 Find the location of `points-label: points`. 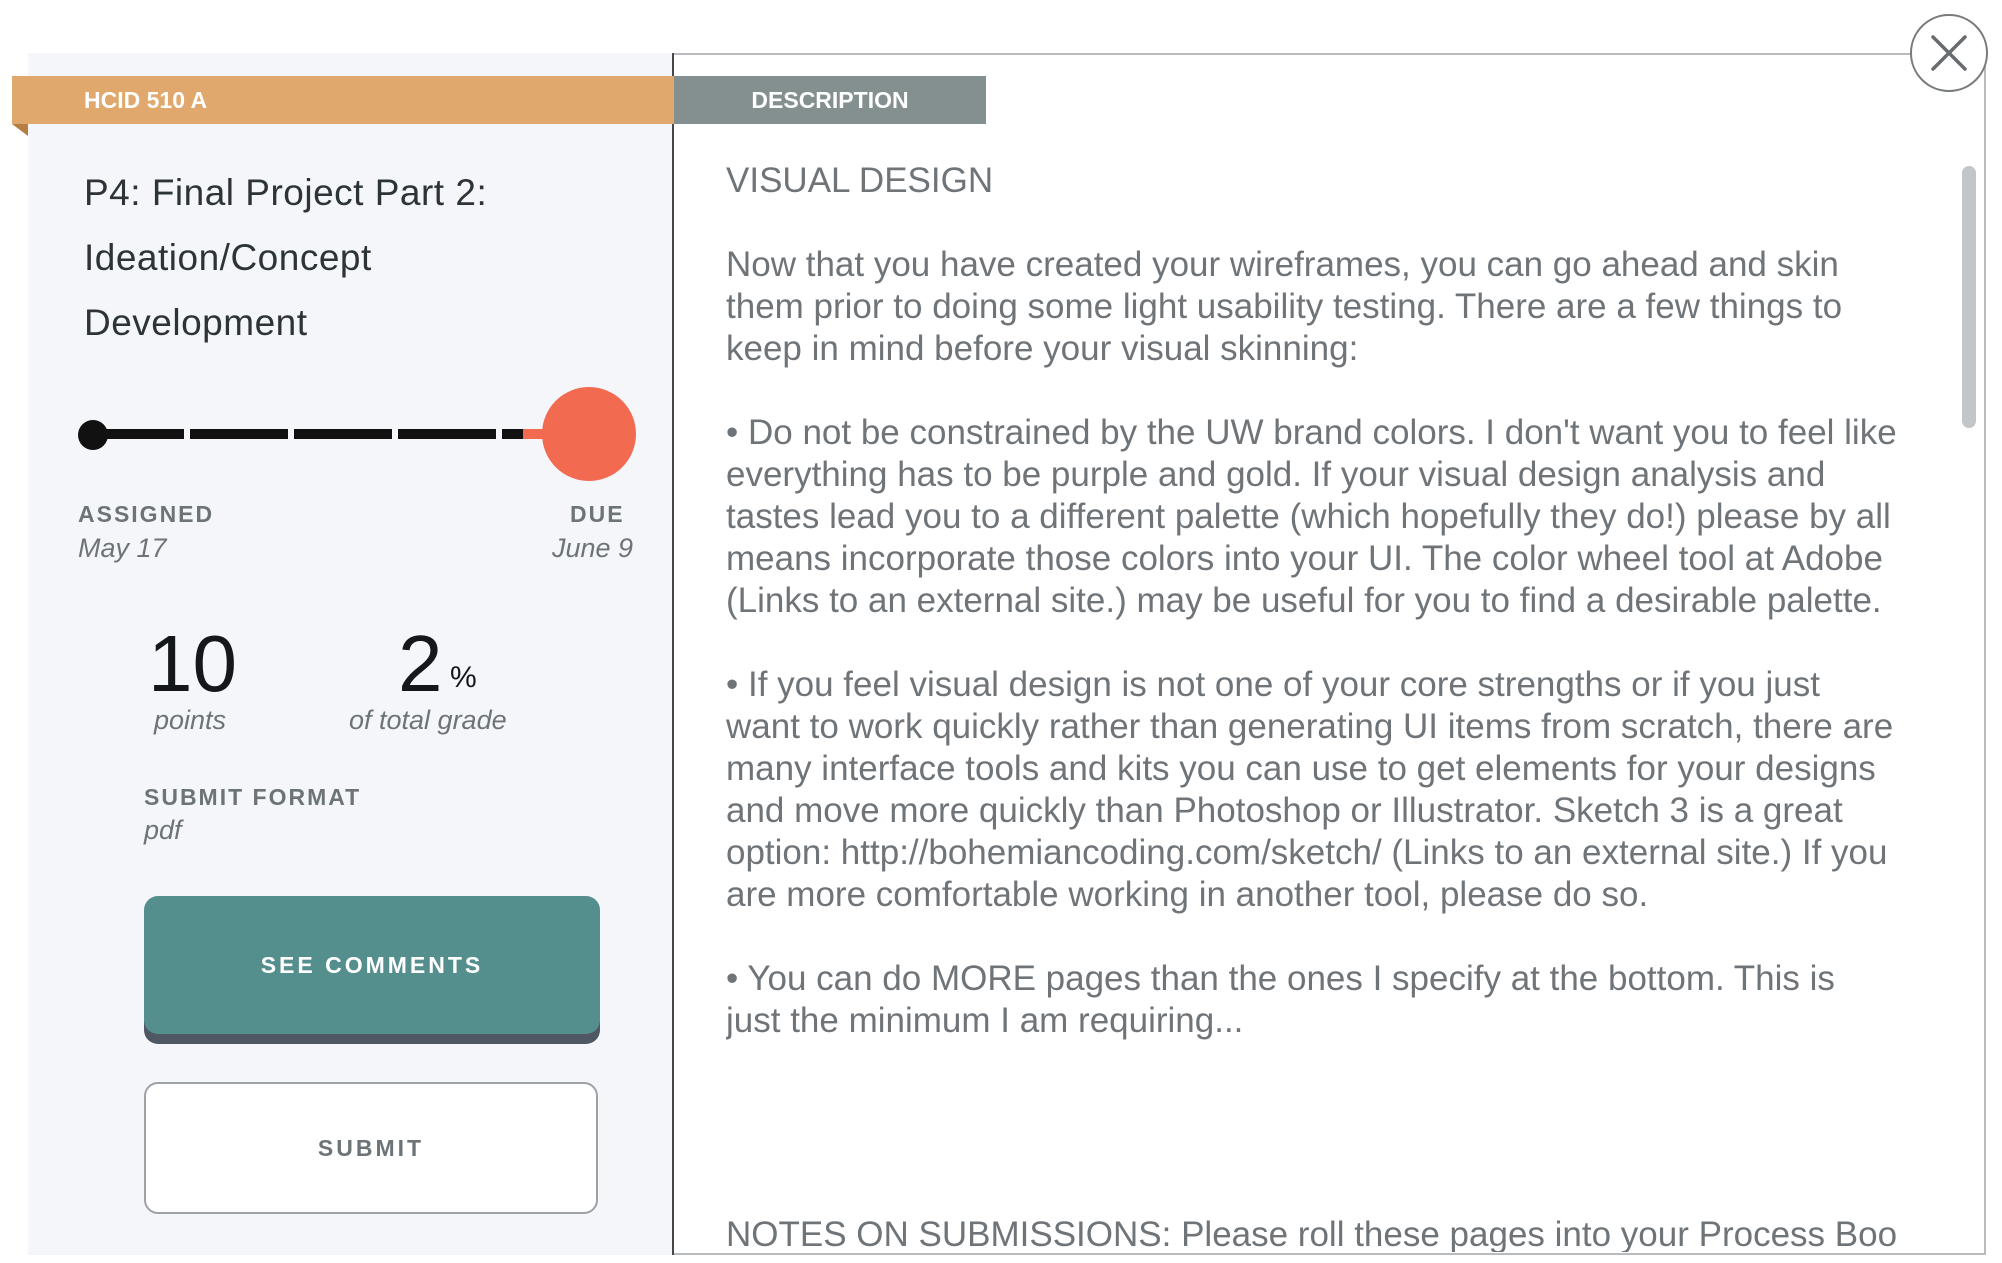

points-label: points is located at coordinates (190, 720).